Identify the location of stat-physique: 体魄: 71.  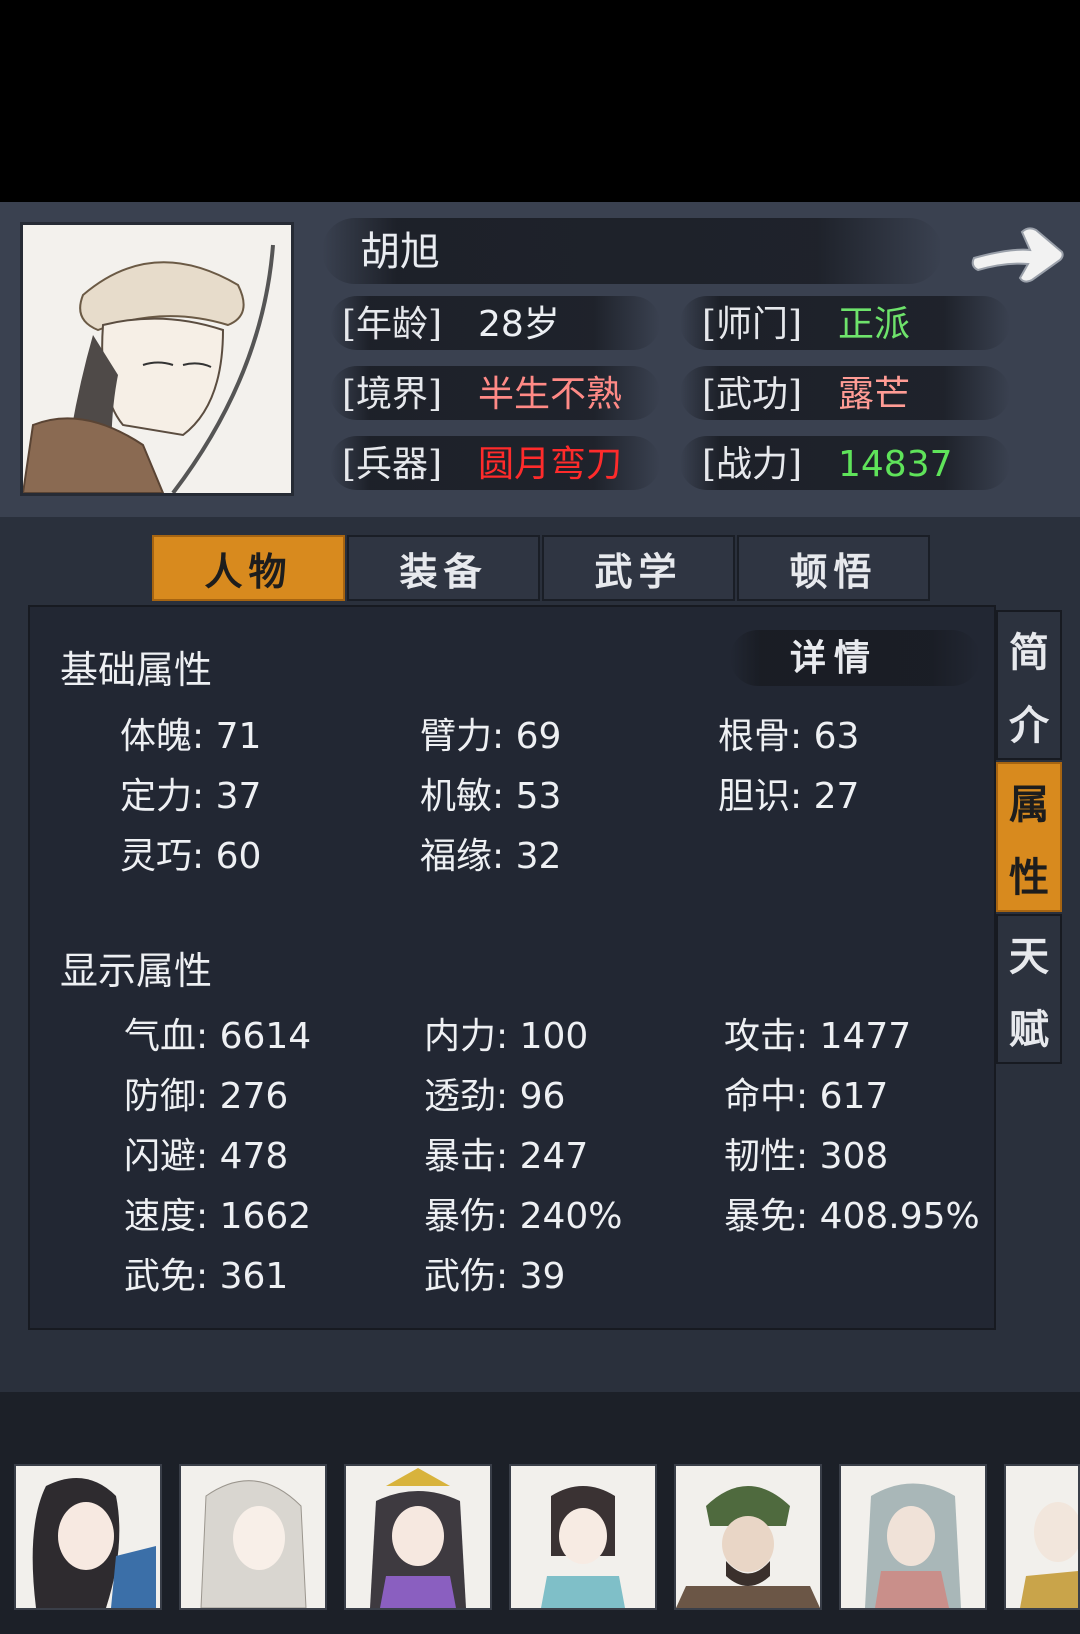
(191, 736).